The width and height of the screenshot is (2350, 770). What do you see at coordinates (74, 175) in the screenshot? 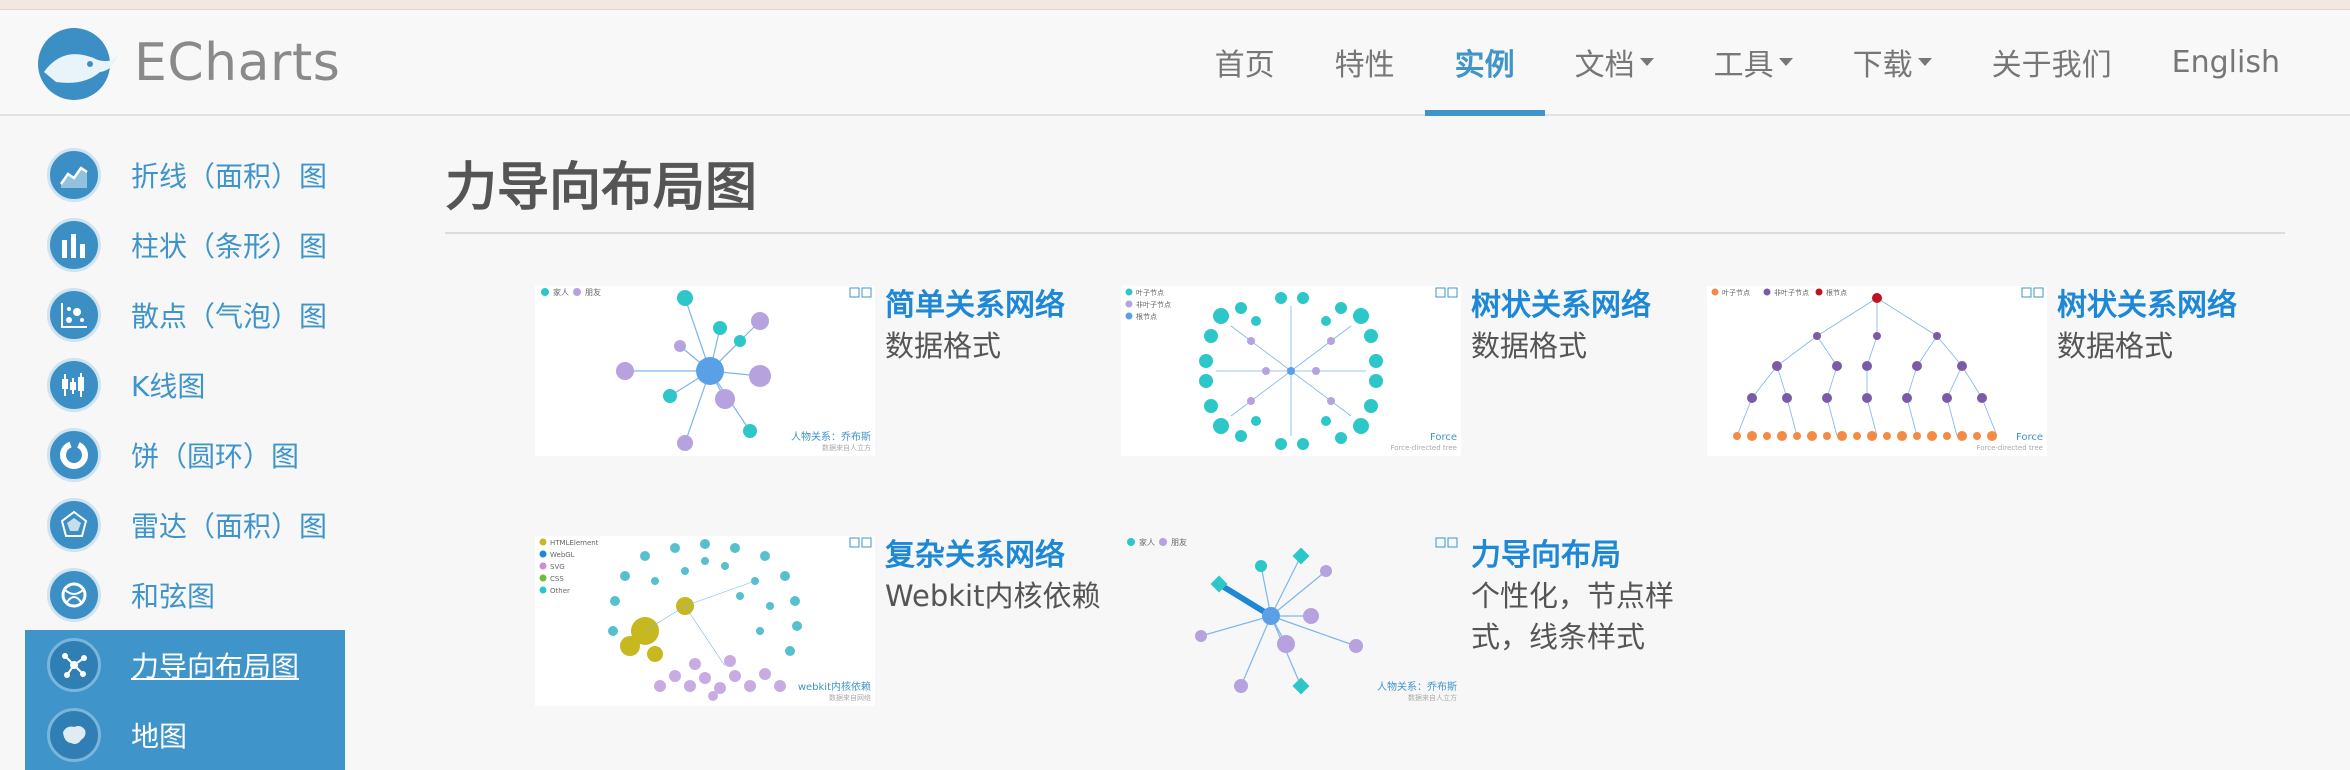
I see `line-chart-icon` at bounding box center [74, 175].